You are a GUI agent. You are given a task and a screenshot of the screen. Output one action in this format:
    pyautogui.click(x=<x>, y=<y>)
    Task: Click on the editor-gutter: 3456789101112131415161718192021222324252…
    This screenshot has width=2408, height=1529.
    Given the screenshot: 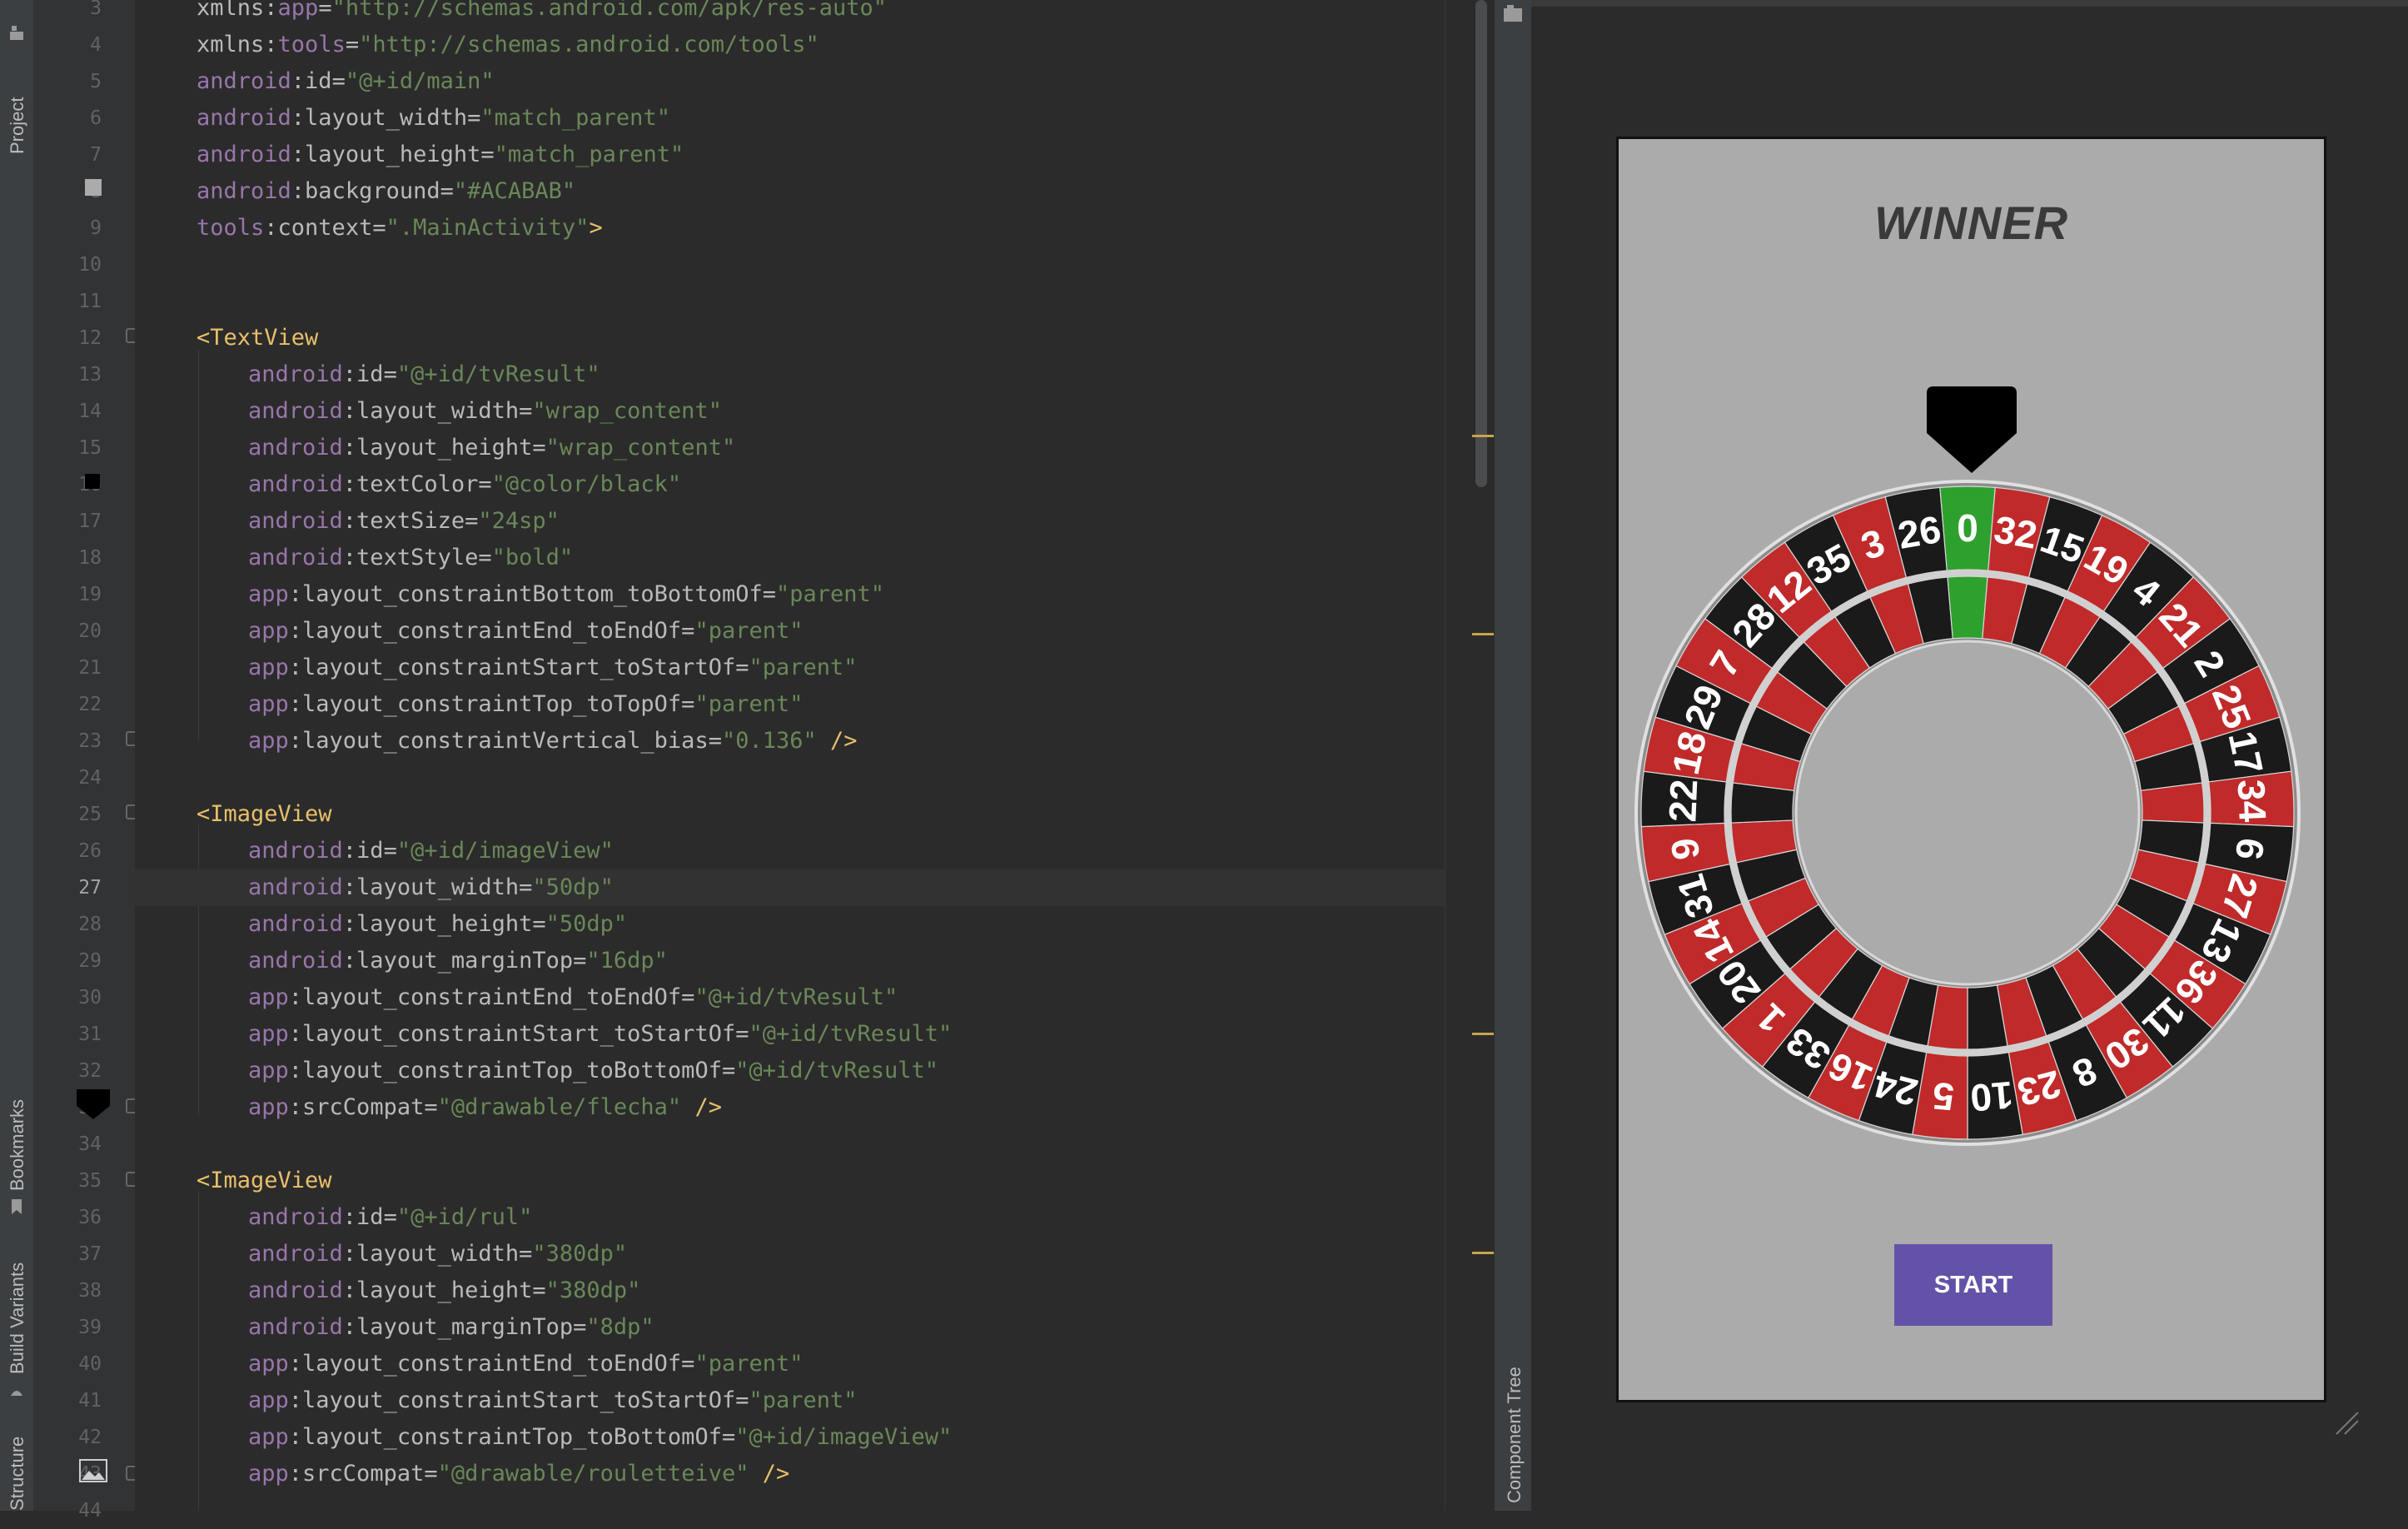 What is the action you would take?
    pyautogui.click(x=86, y=761)
    